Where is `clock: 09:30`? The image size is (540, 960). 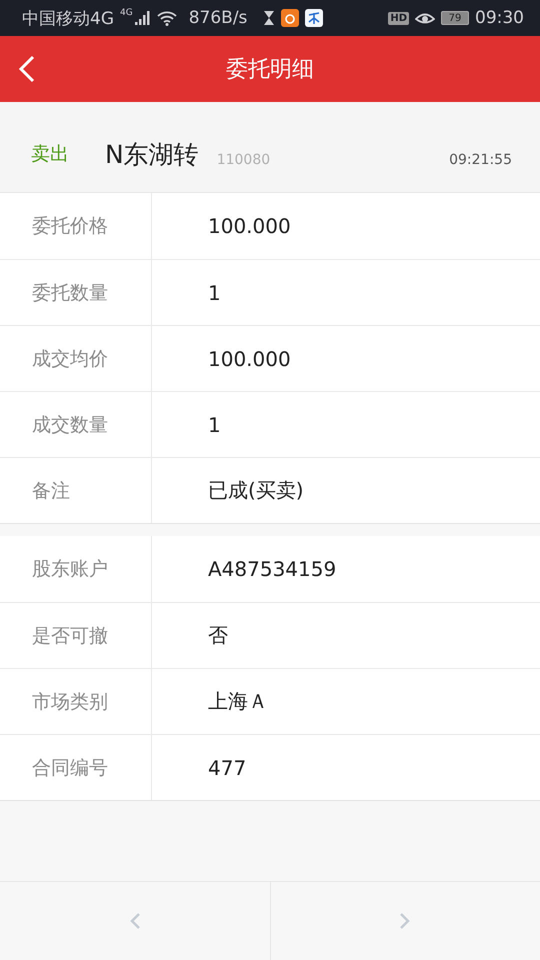 clock: 09:30 is located at coordinates (499, 18).